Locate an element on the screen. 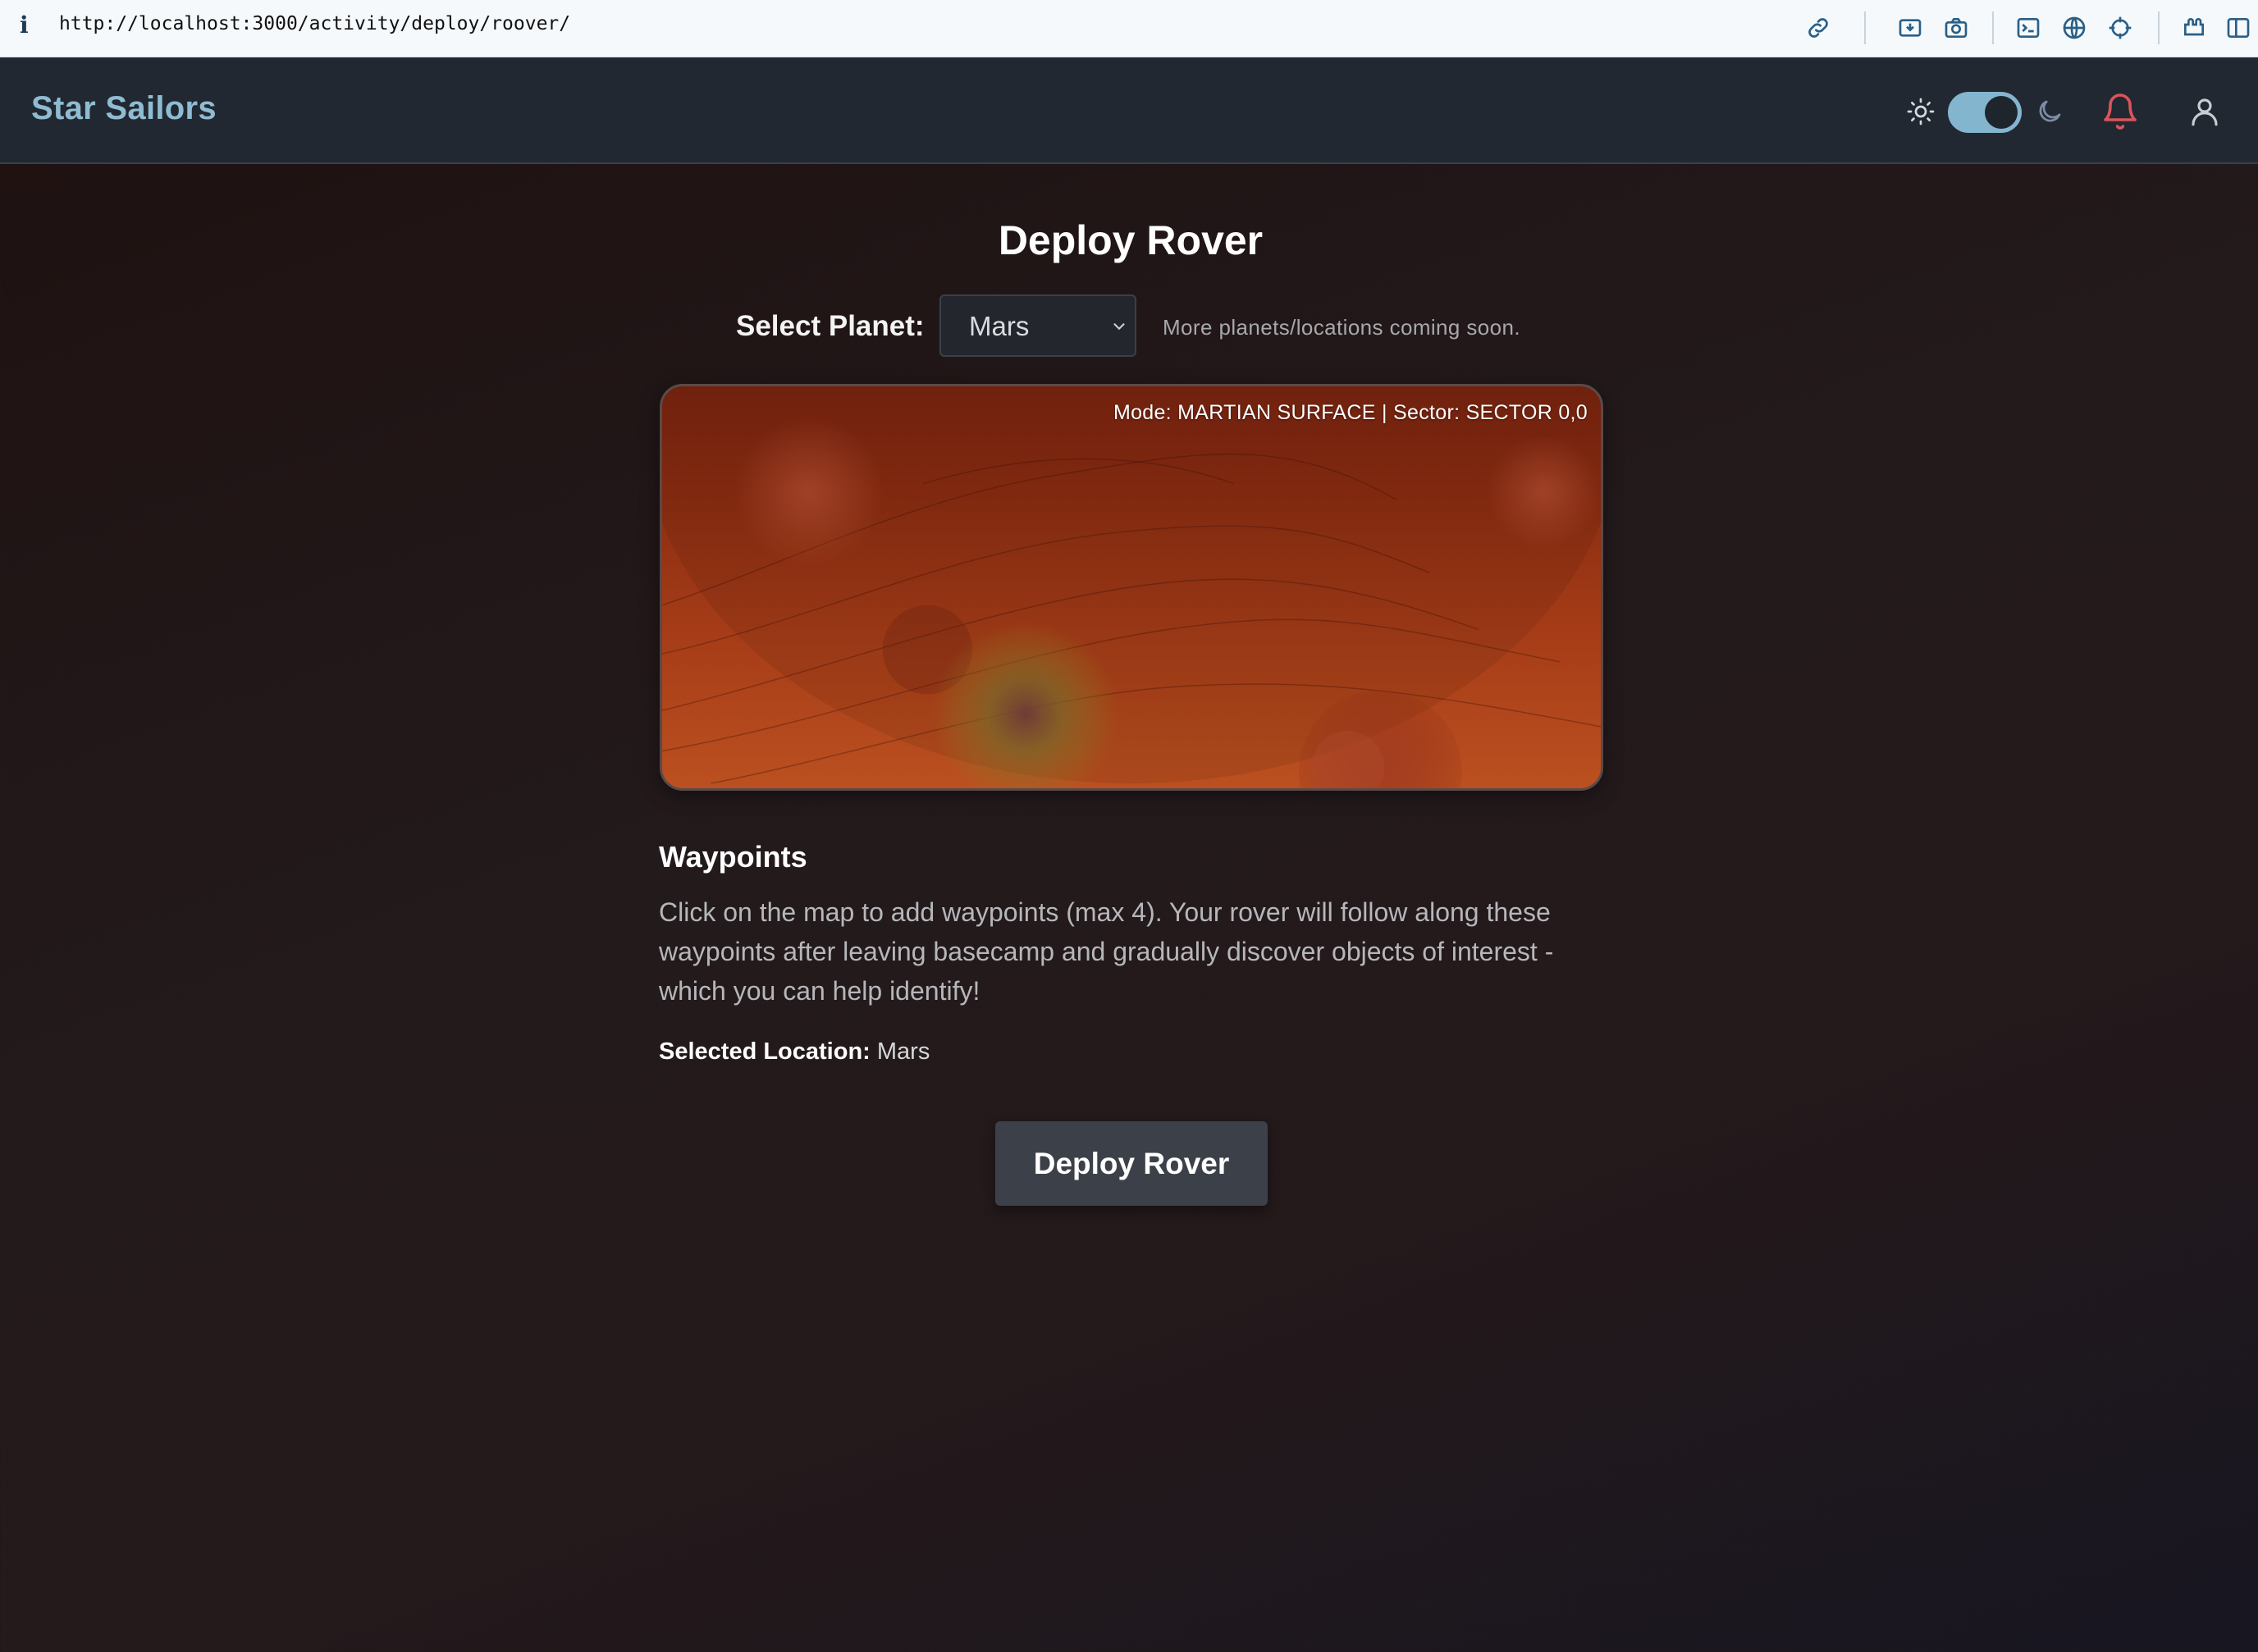 The width and height of the screenshot is (2258, 1652). page-title: Deploy Rover is located at coordinates (1131, 240).